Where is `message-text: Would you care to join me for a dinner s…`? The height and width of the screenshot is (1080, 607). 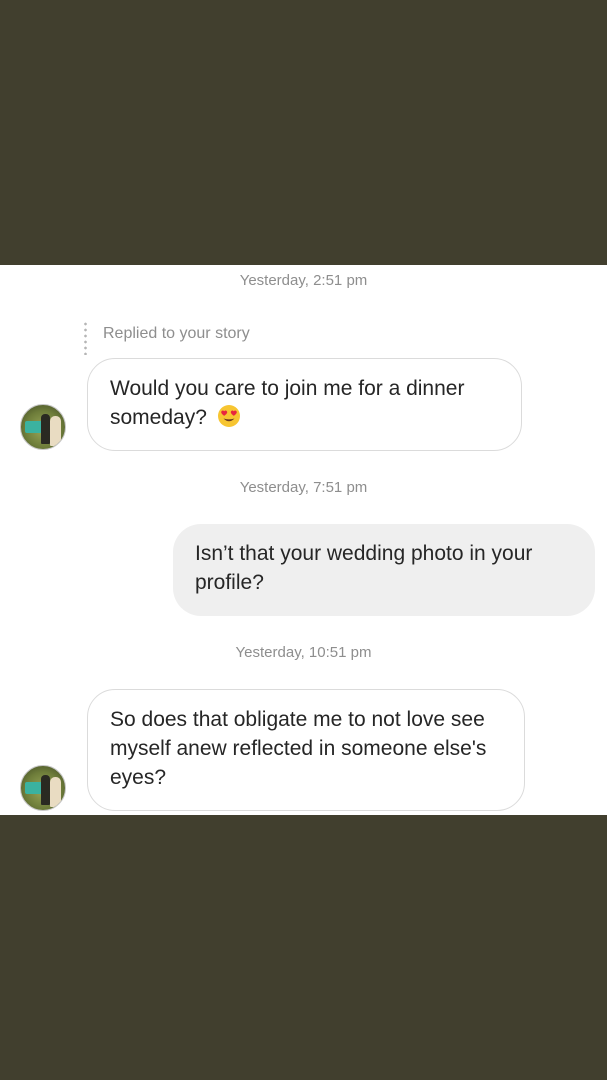 message-text: Would you care to join me for a dinner s… is located at coordinates (287, 403).